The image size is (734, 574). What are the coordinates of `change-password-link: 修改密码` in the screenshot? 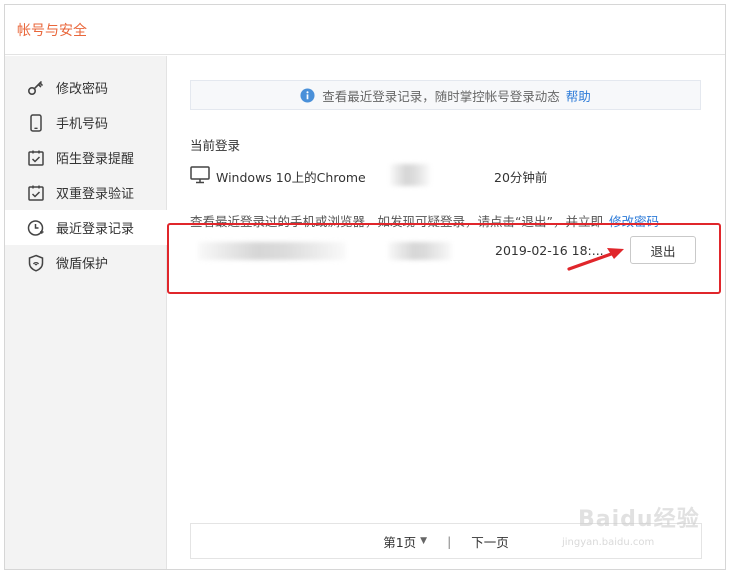 It's located at (634, 221).